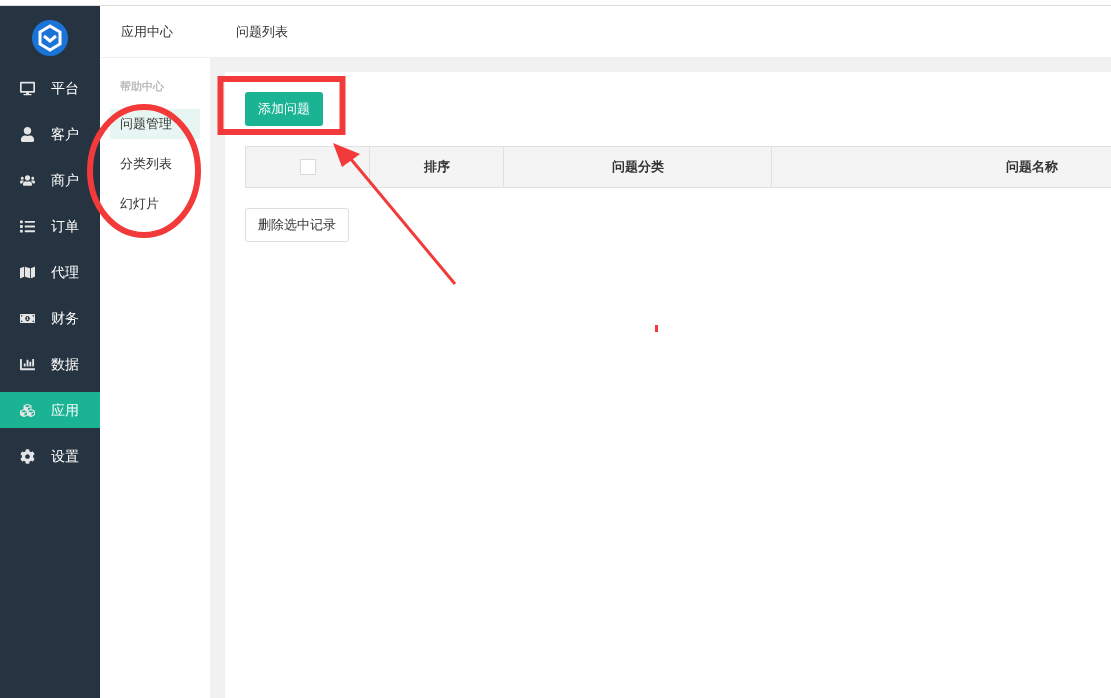  What do you see at coordinates (27, 456) in the screenshot?
I see `settings-icon` at bounding box center [27, 456].